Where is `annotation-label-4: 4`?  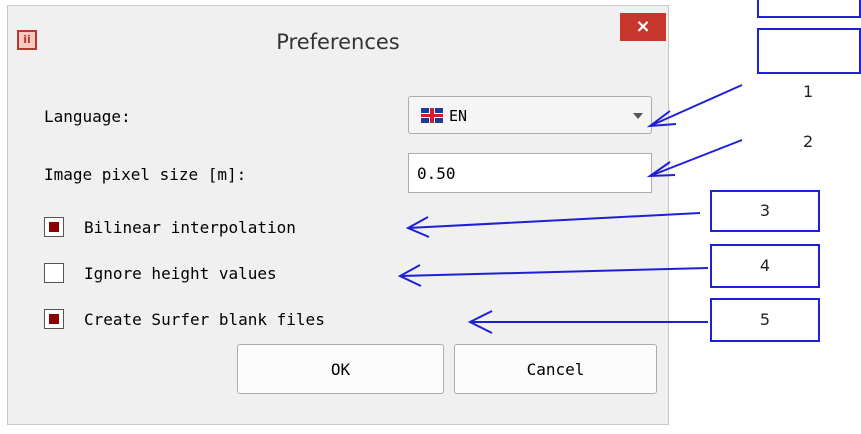
annotation-label-4: 4 is located at coordinates (765, 266).